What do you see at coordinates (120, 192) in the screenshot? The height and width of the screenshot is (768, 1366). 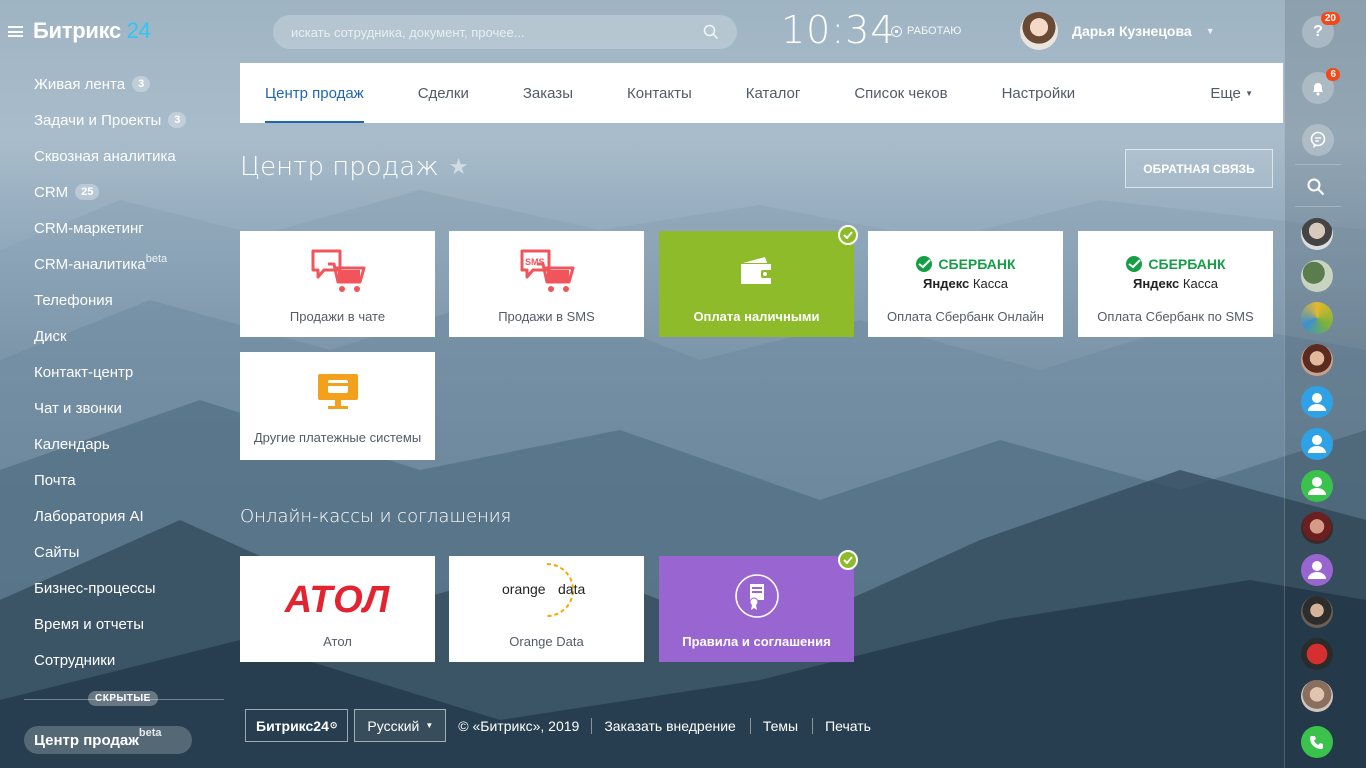 I see `sidebar-item: CRM 25` at bounding box center [120, 192].